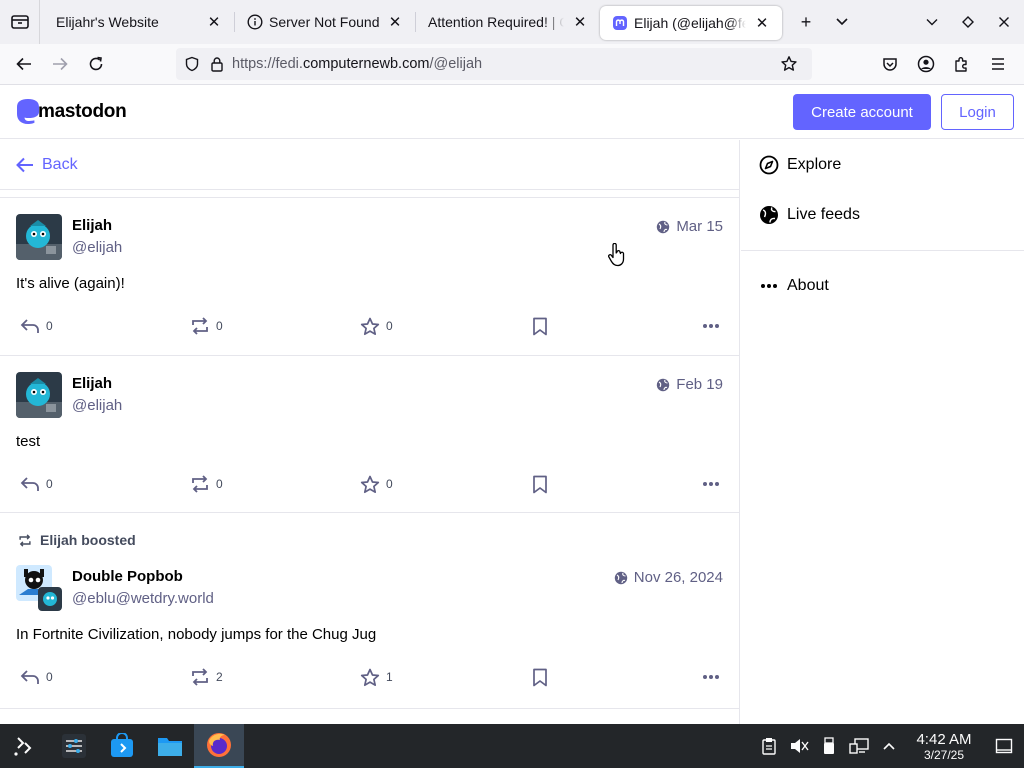 The width and height of the screenshot is (1024, 768). I want to click on favourite-button: 1, so click(376, 677).